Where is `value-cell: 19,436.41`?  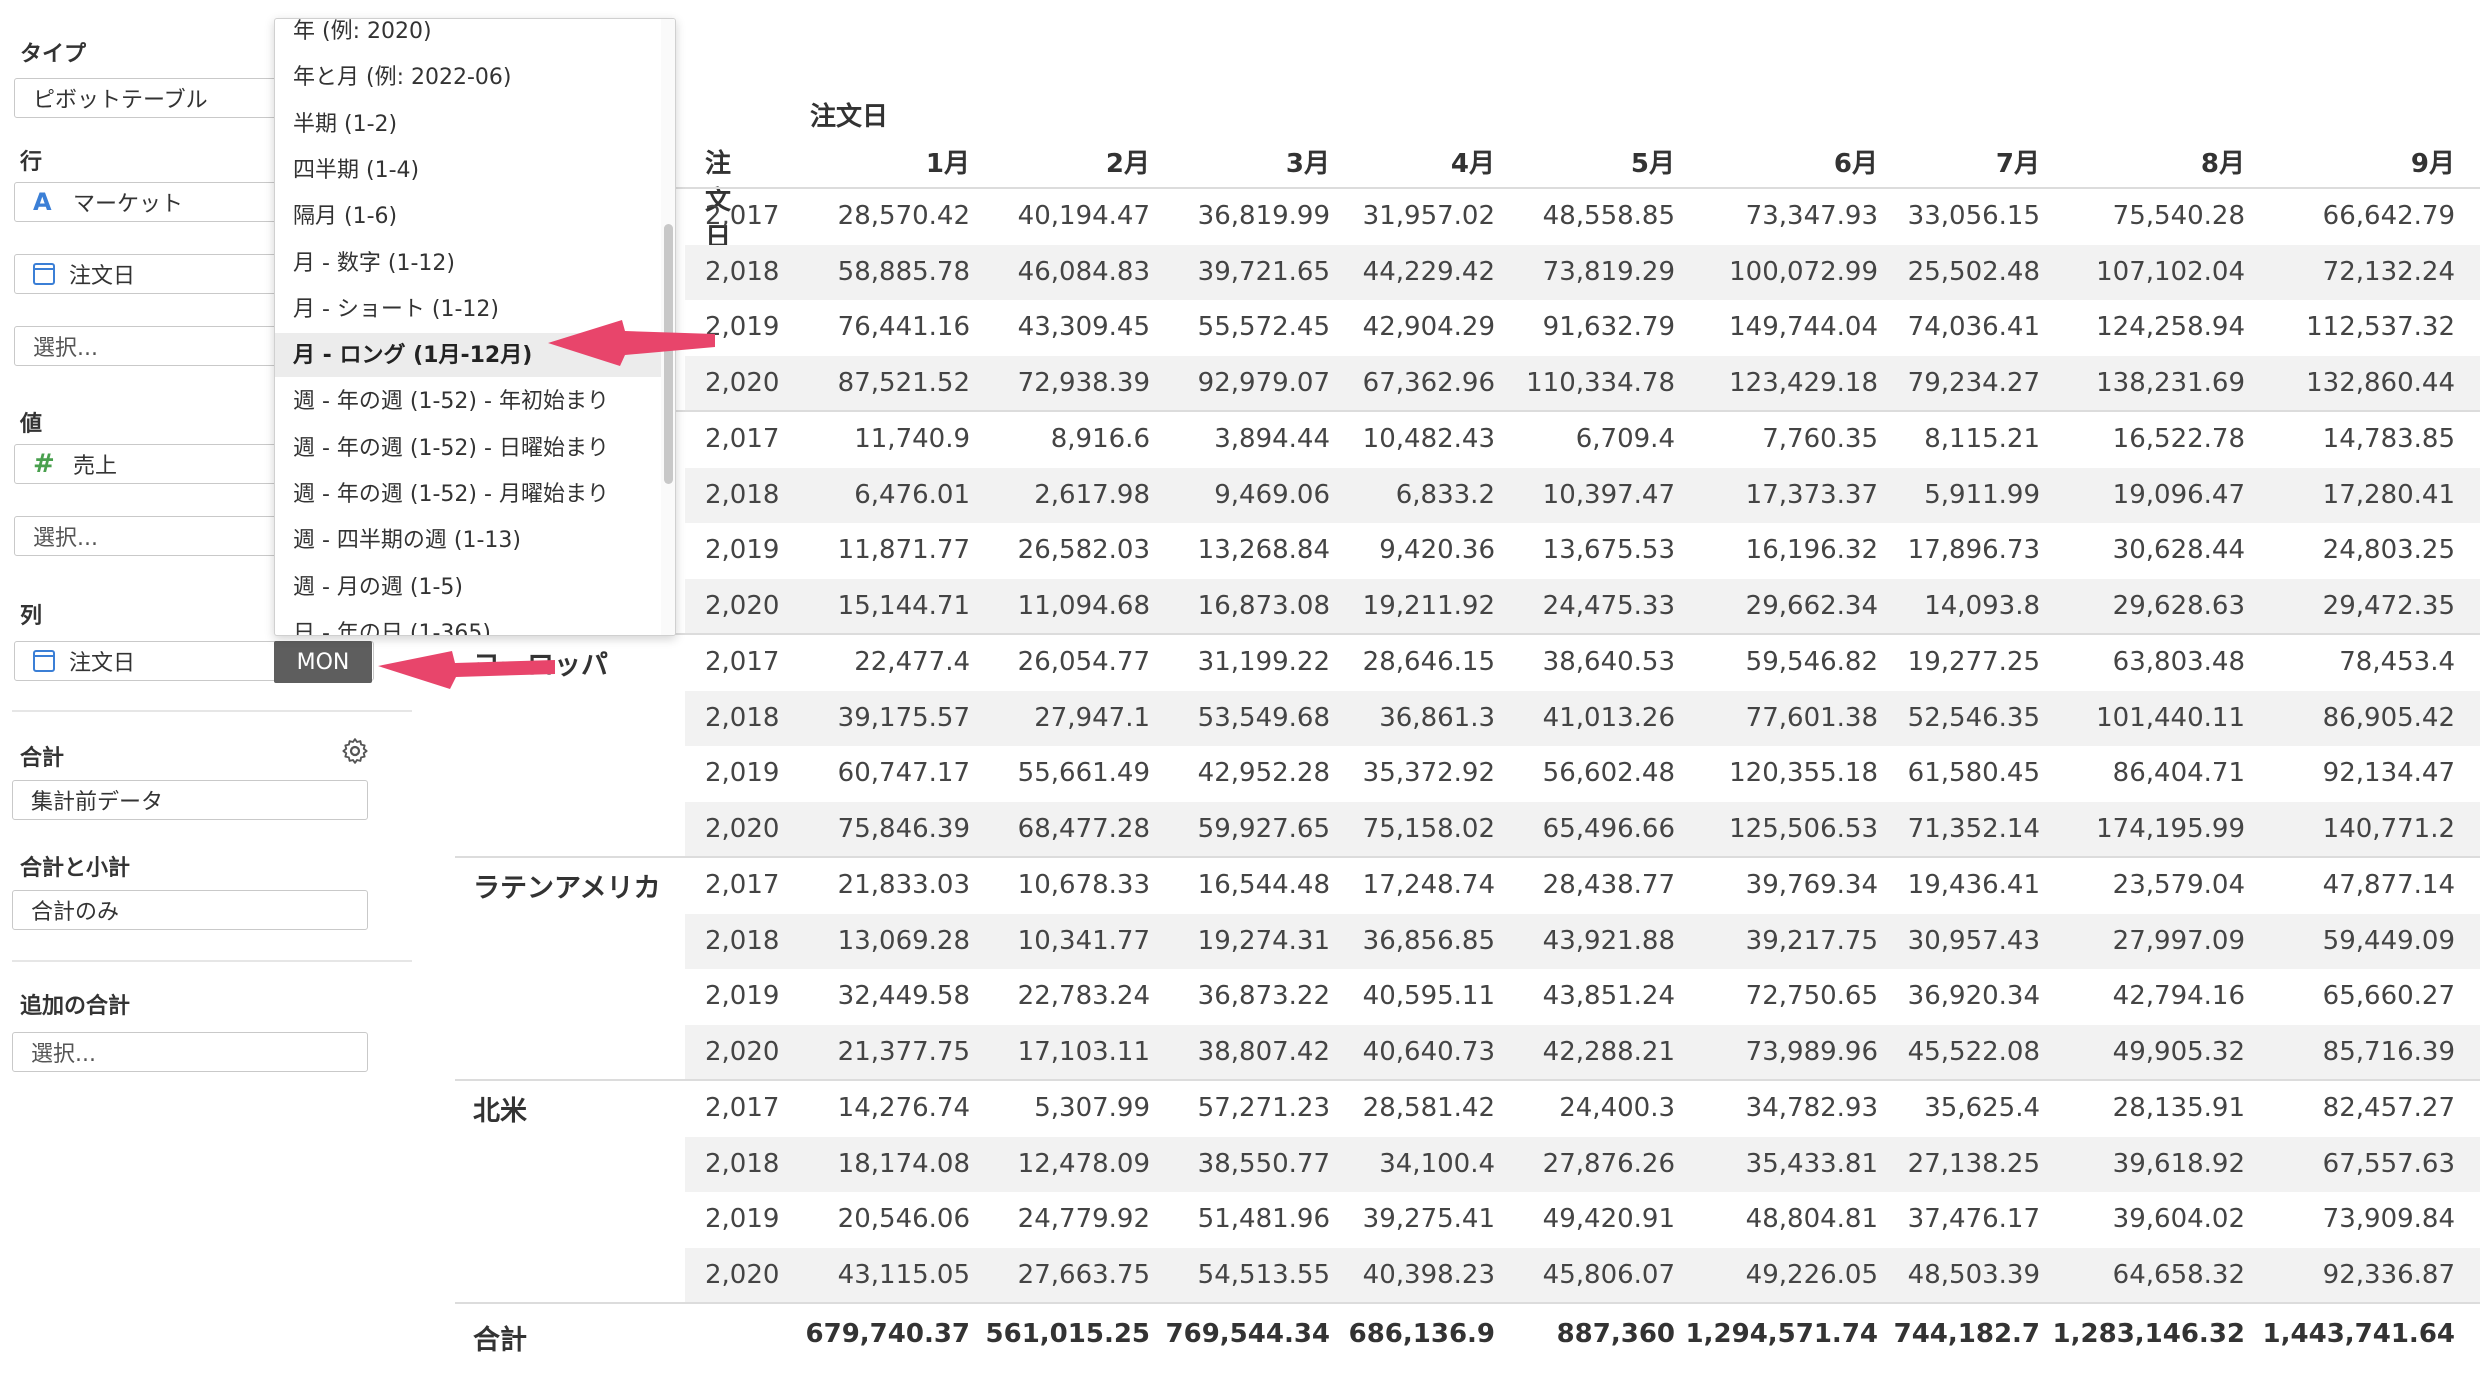 value-cell: 19,436.41 is located at coordinates (1973, 885).